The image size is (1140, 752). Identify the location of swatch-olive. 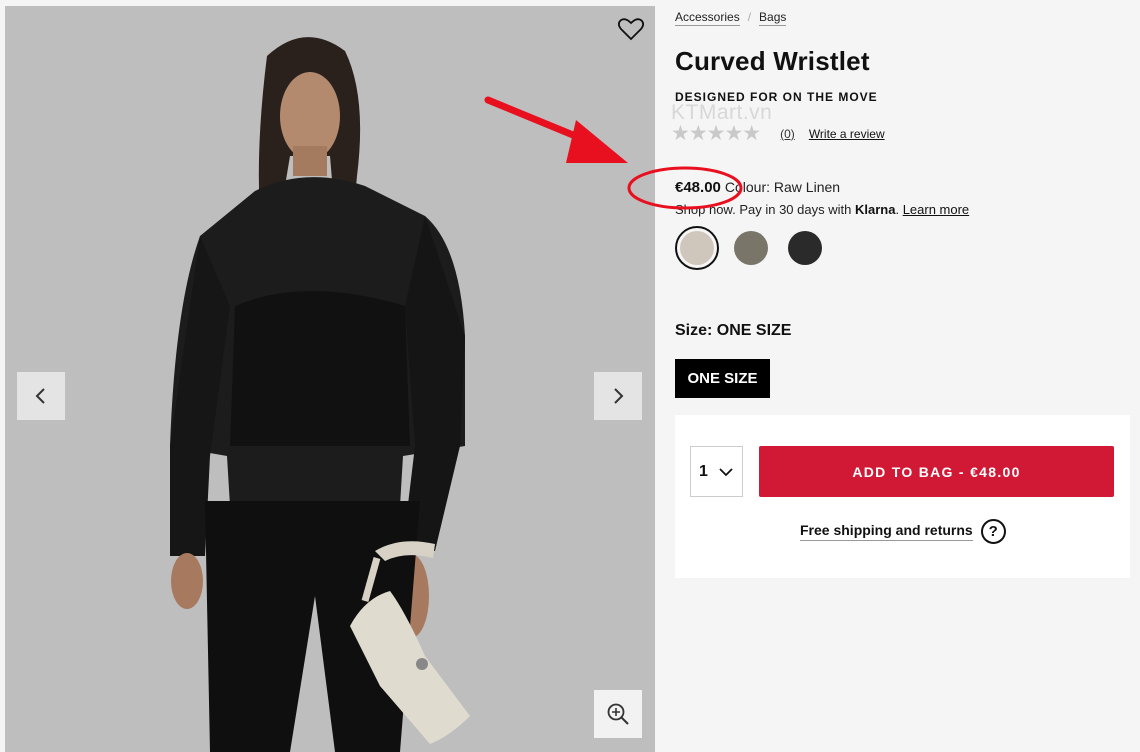
(751, 248).